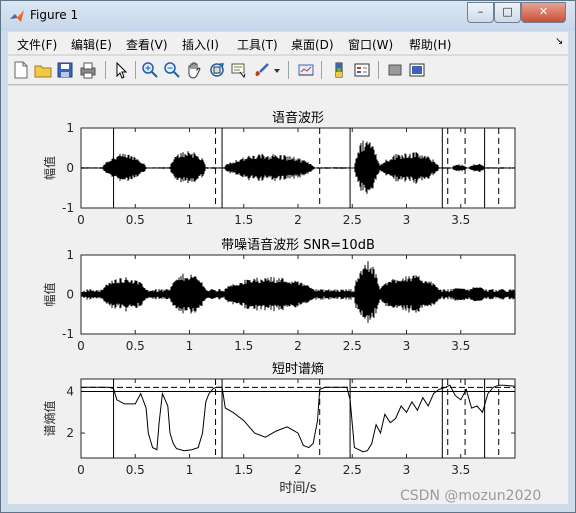 The image size is (576, 513). Describe the element at coordinates (417, 70) in the screenshot. I see `show-plot-tools-icon` at that location.